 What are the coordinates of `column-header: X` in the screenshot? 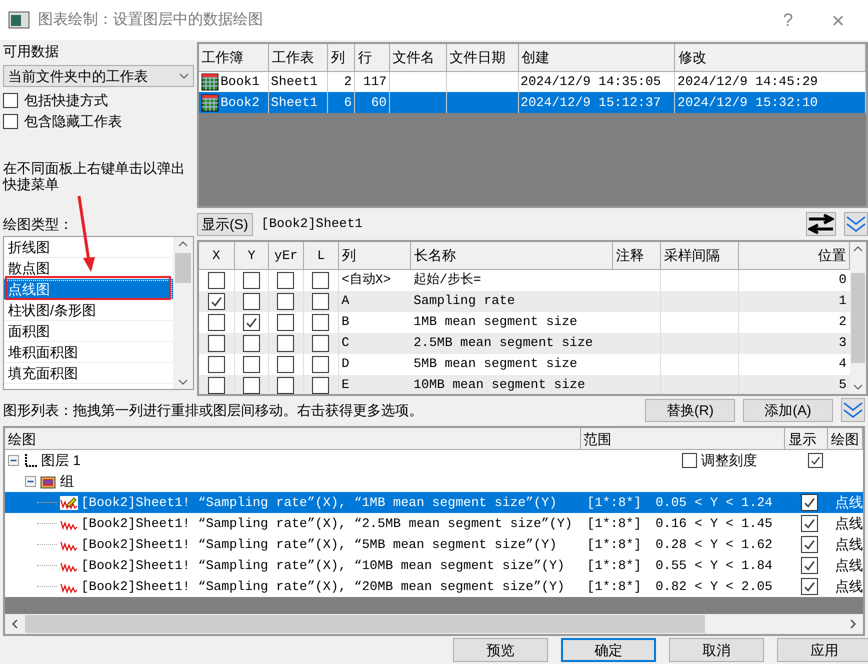 It's located at (216, 255).